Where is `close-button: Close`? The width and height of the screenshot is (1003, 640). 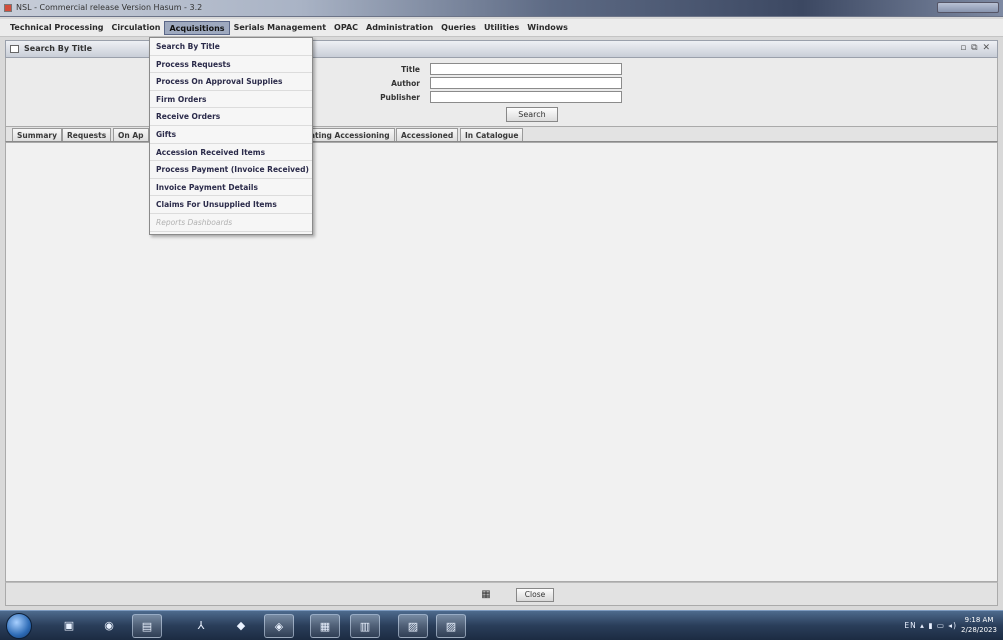
close-button: Close is located at coordinates (535, 595).